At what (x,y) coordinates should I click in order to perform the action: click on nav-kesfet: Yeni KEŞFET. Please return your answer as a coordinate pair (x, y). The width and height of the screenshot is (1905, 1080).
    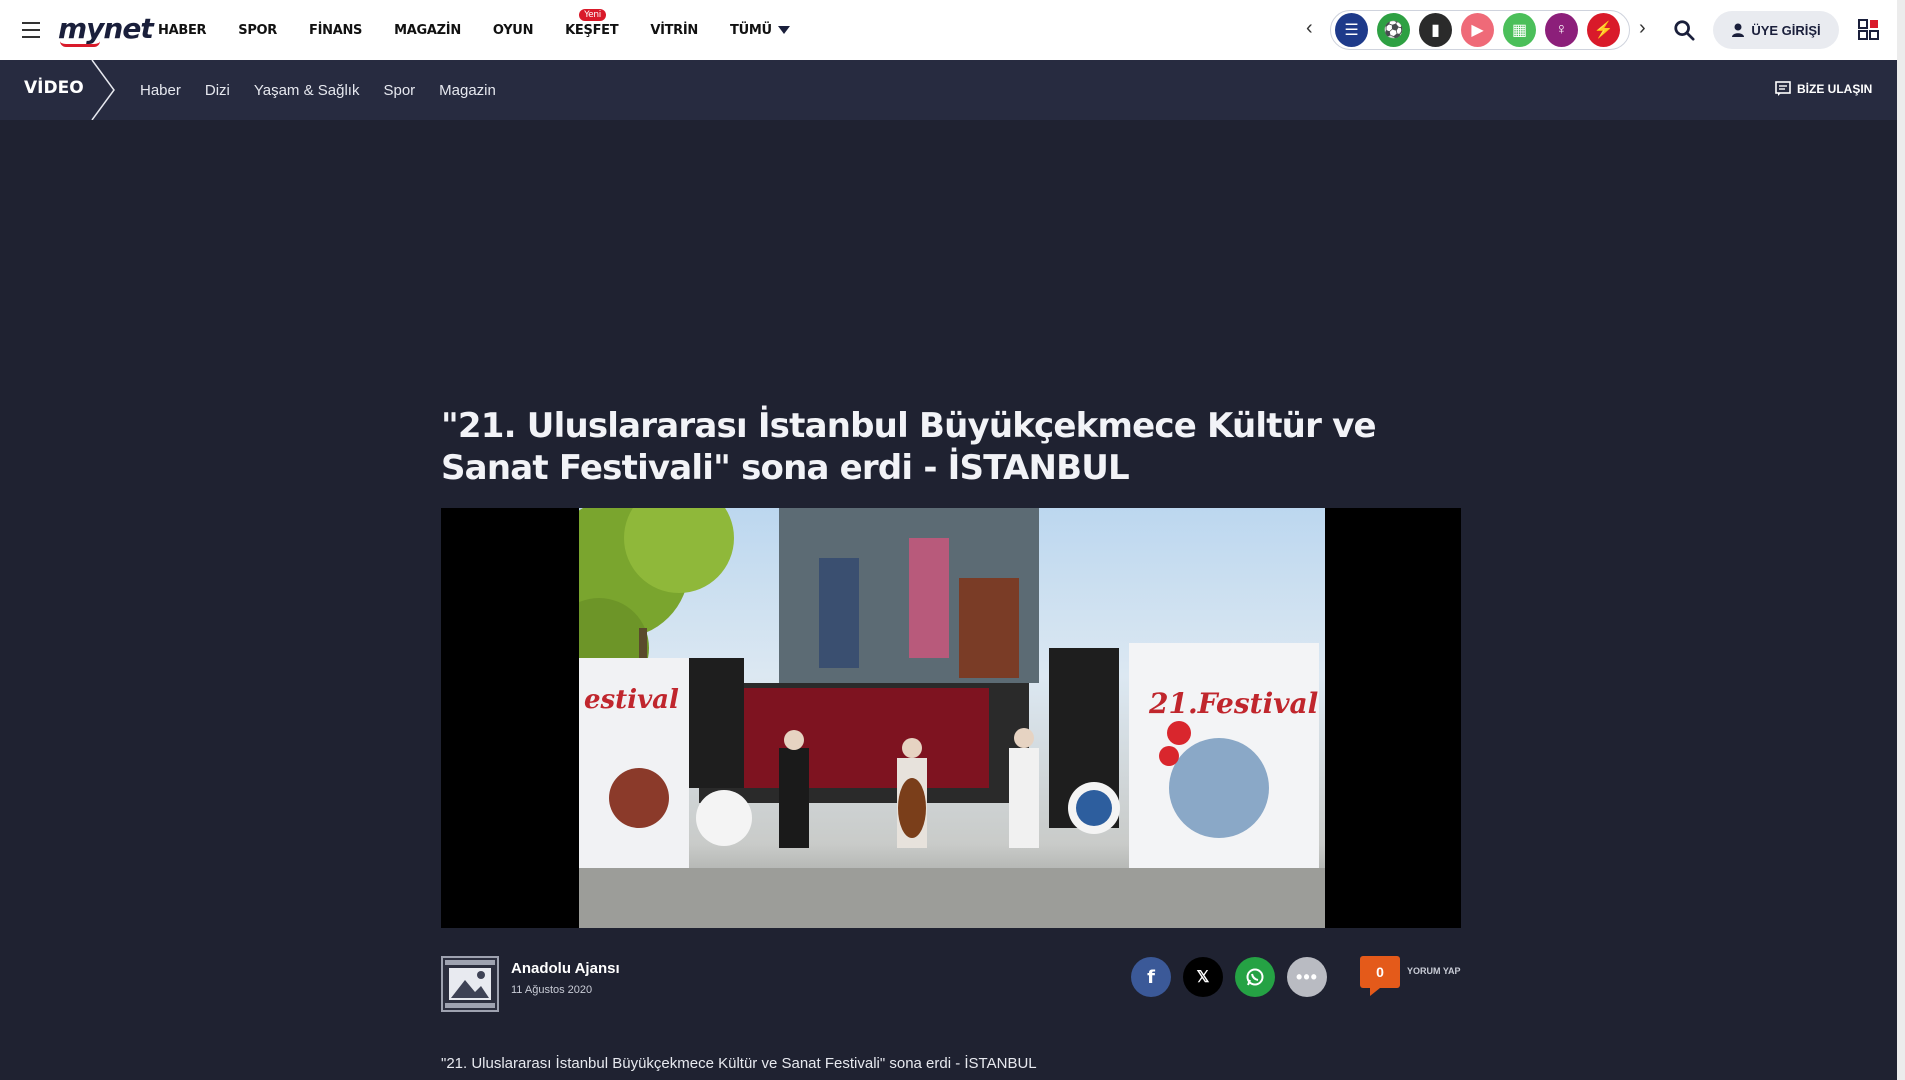
    Looking at the image, I should click on (592, 23).